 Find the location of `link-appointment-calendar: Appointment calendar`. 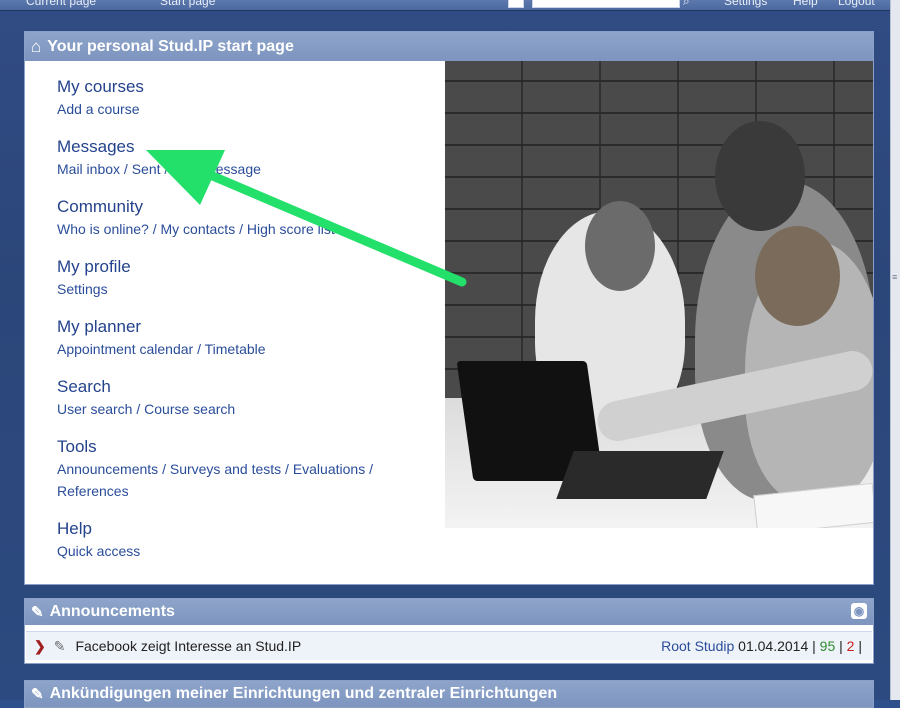

link-appointment-calendar: Appointment calendar is located at coordinates (125, 349).